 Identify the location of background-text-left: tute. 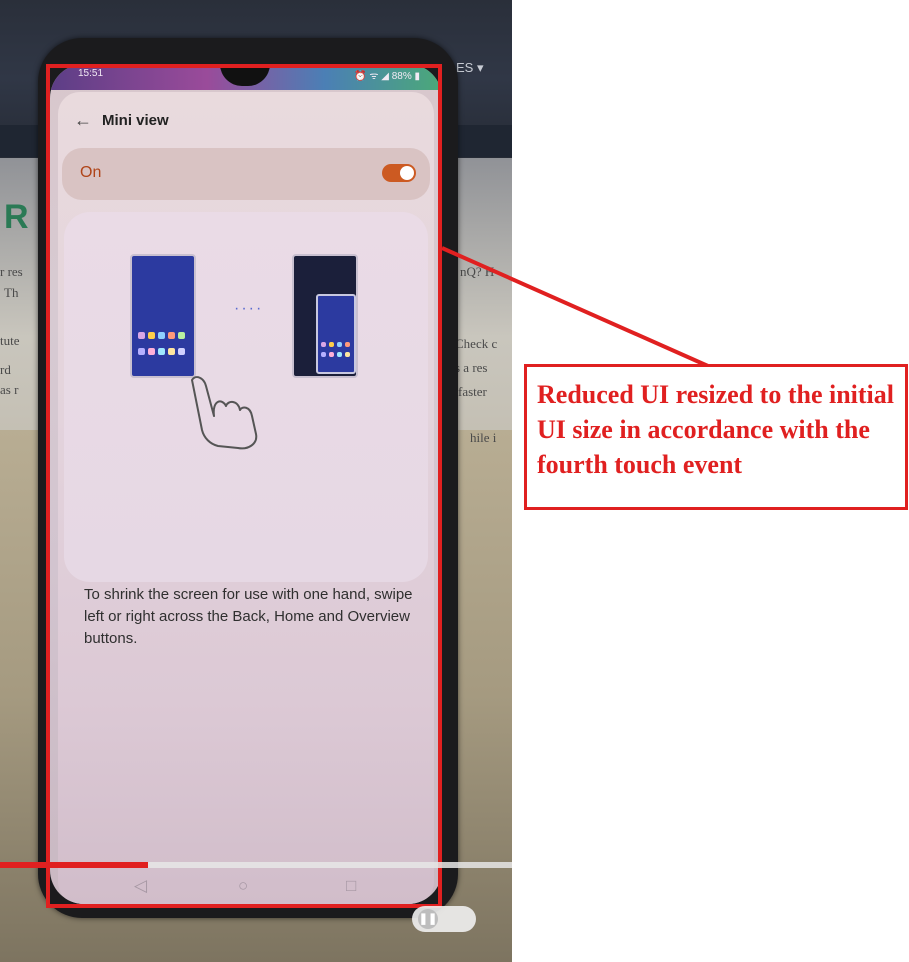
(10, 340).